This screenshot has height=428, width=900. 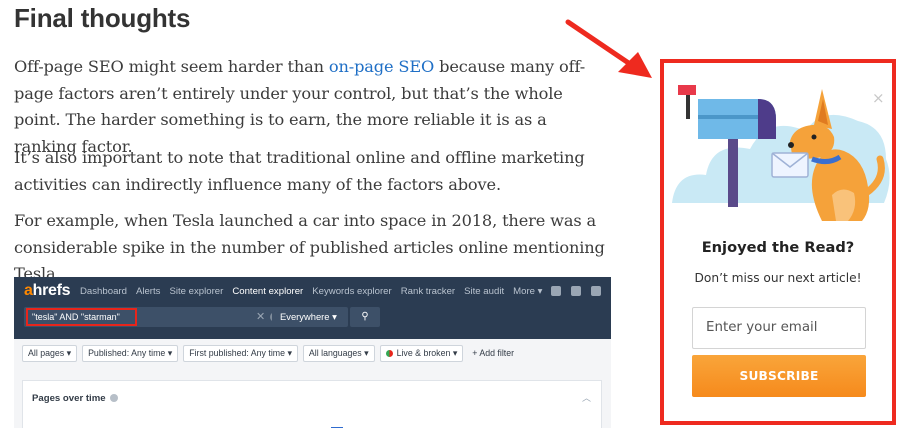 What do you see at coordinates (779, 376) in the screenshot?
I see `subscribe-button: SUBSCRIBE` at bounding box center [779, 376].